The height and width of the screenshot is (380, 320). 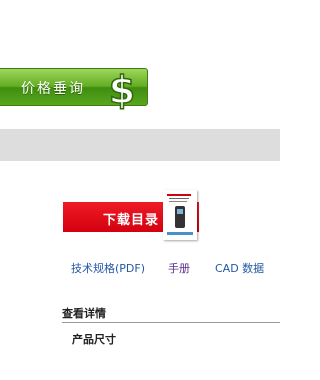 I want to click on cad-data-link: CAD 数据, so click(x=239, y=268).